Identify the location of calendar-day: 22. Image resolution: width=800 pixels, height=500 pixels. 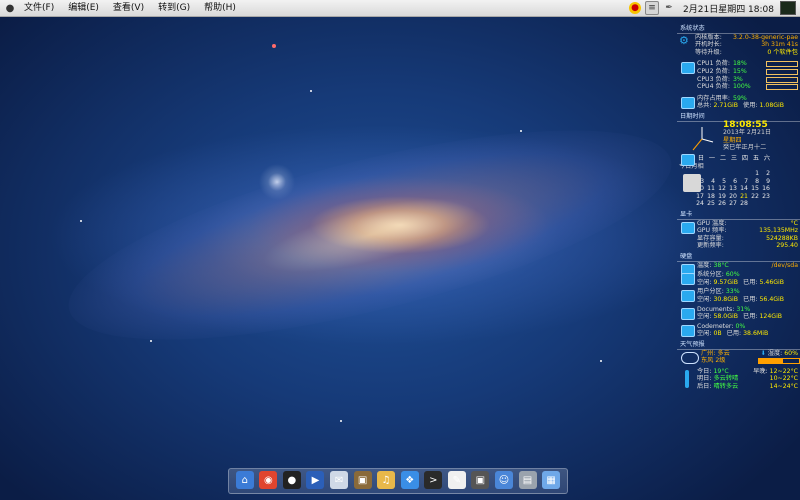
(755, 196).